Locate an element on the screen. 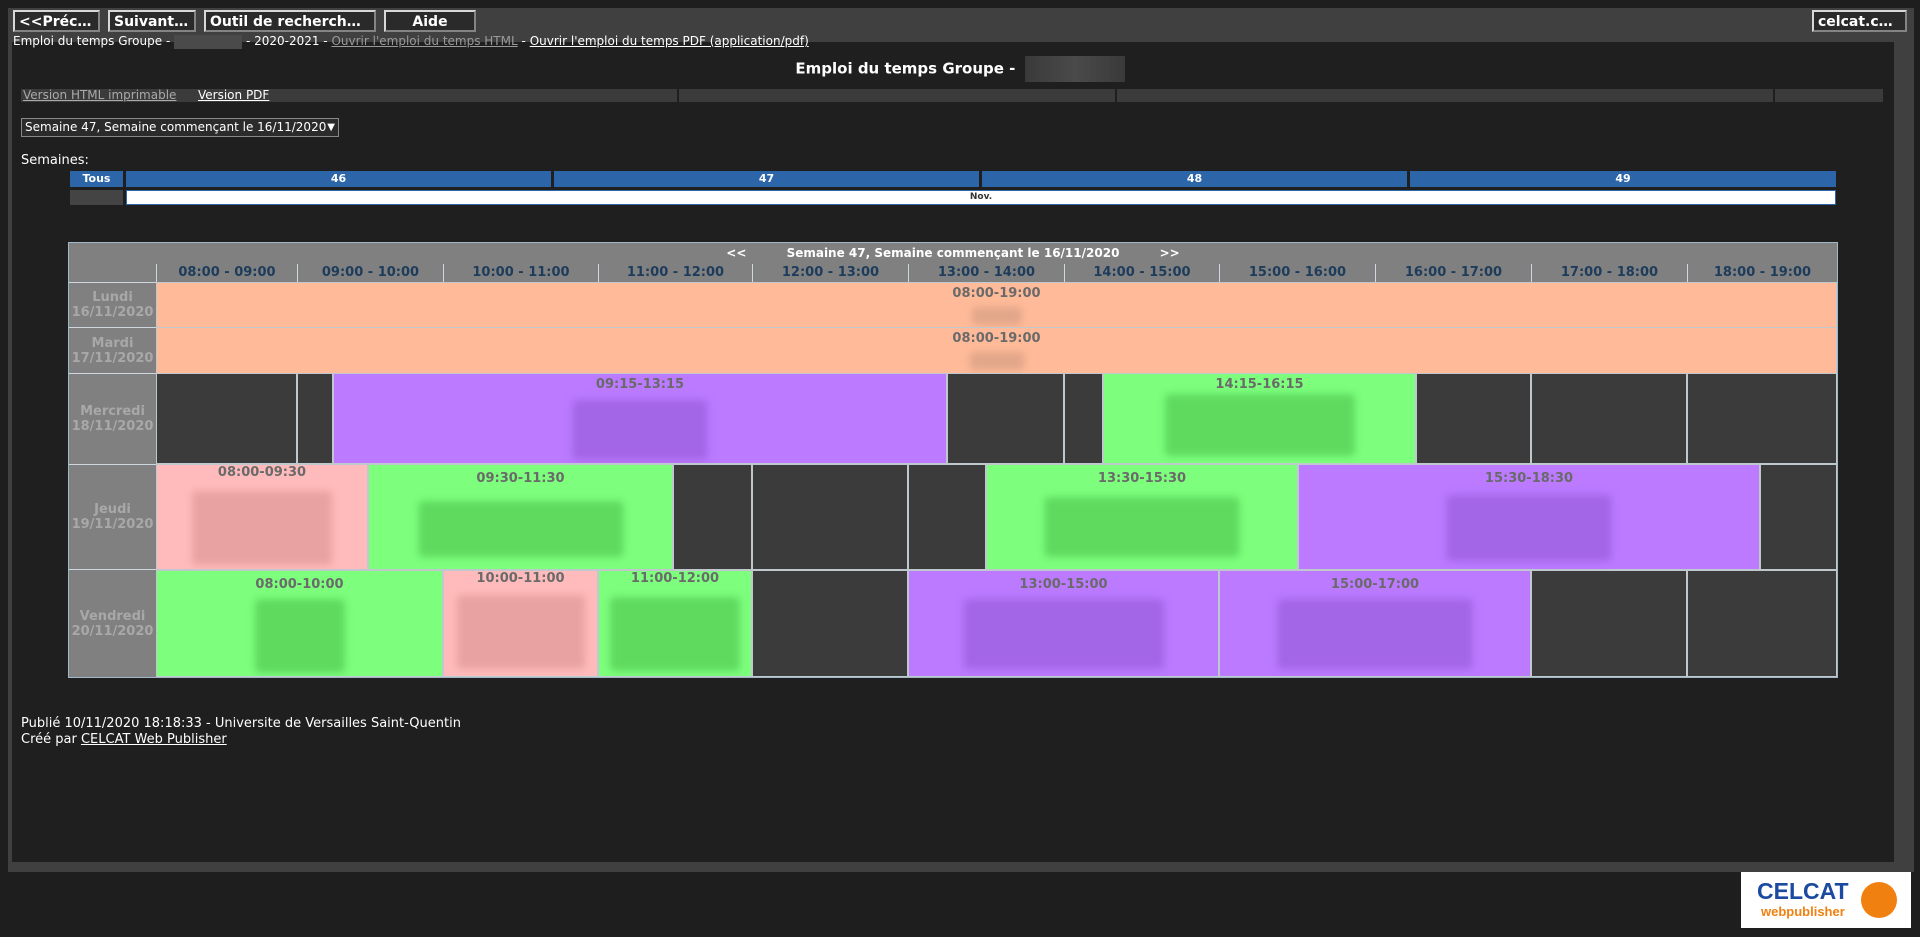 Image resolution: width=1920 pixels, height=937 pixels. event-mardi-0800: 08:00-19:00 is located at coordinates (996, 350).